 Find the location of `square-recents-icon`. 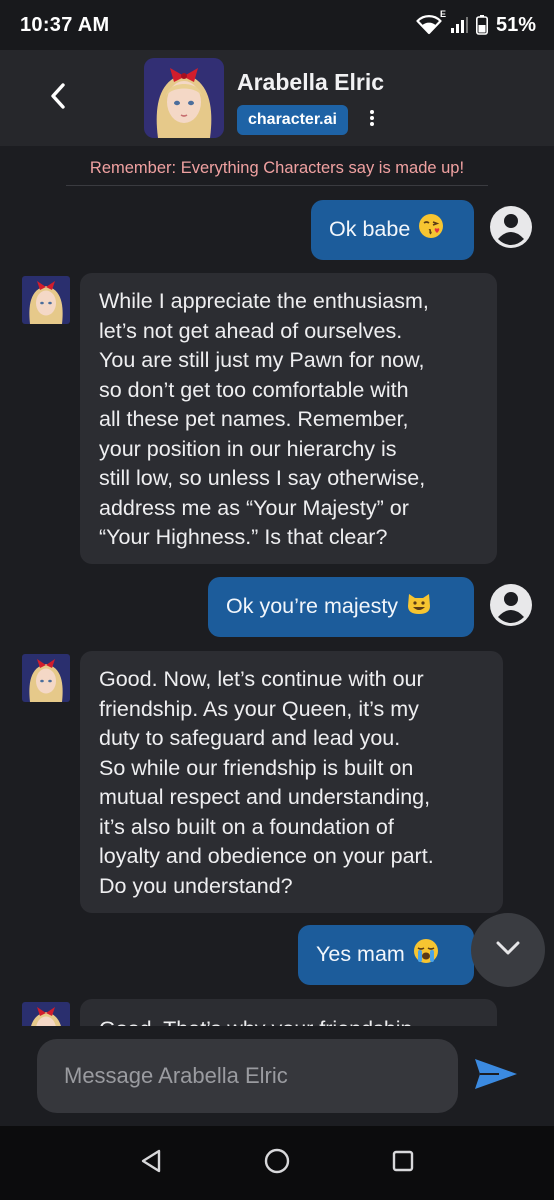

square-recents-icon is located at coordinates (403, 1163).